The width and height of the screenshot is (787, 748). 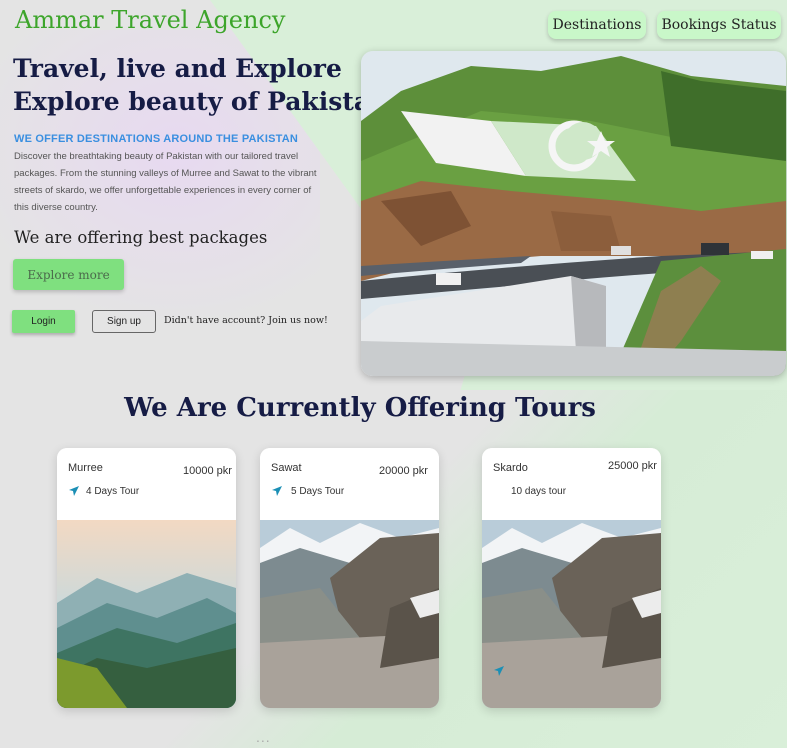 I want to click on tour-duration: 5 Days Tour, so click(x=318, y=491).